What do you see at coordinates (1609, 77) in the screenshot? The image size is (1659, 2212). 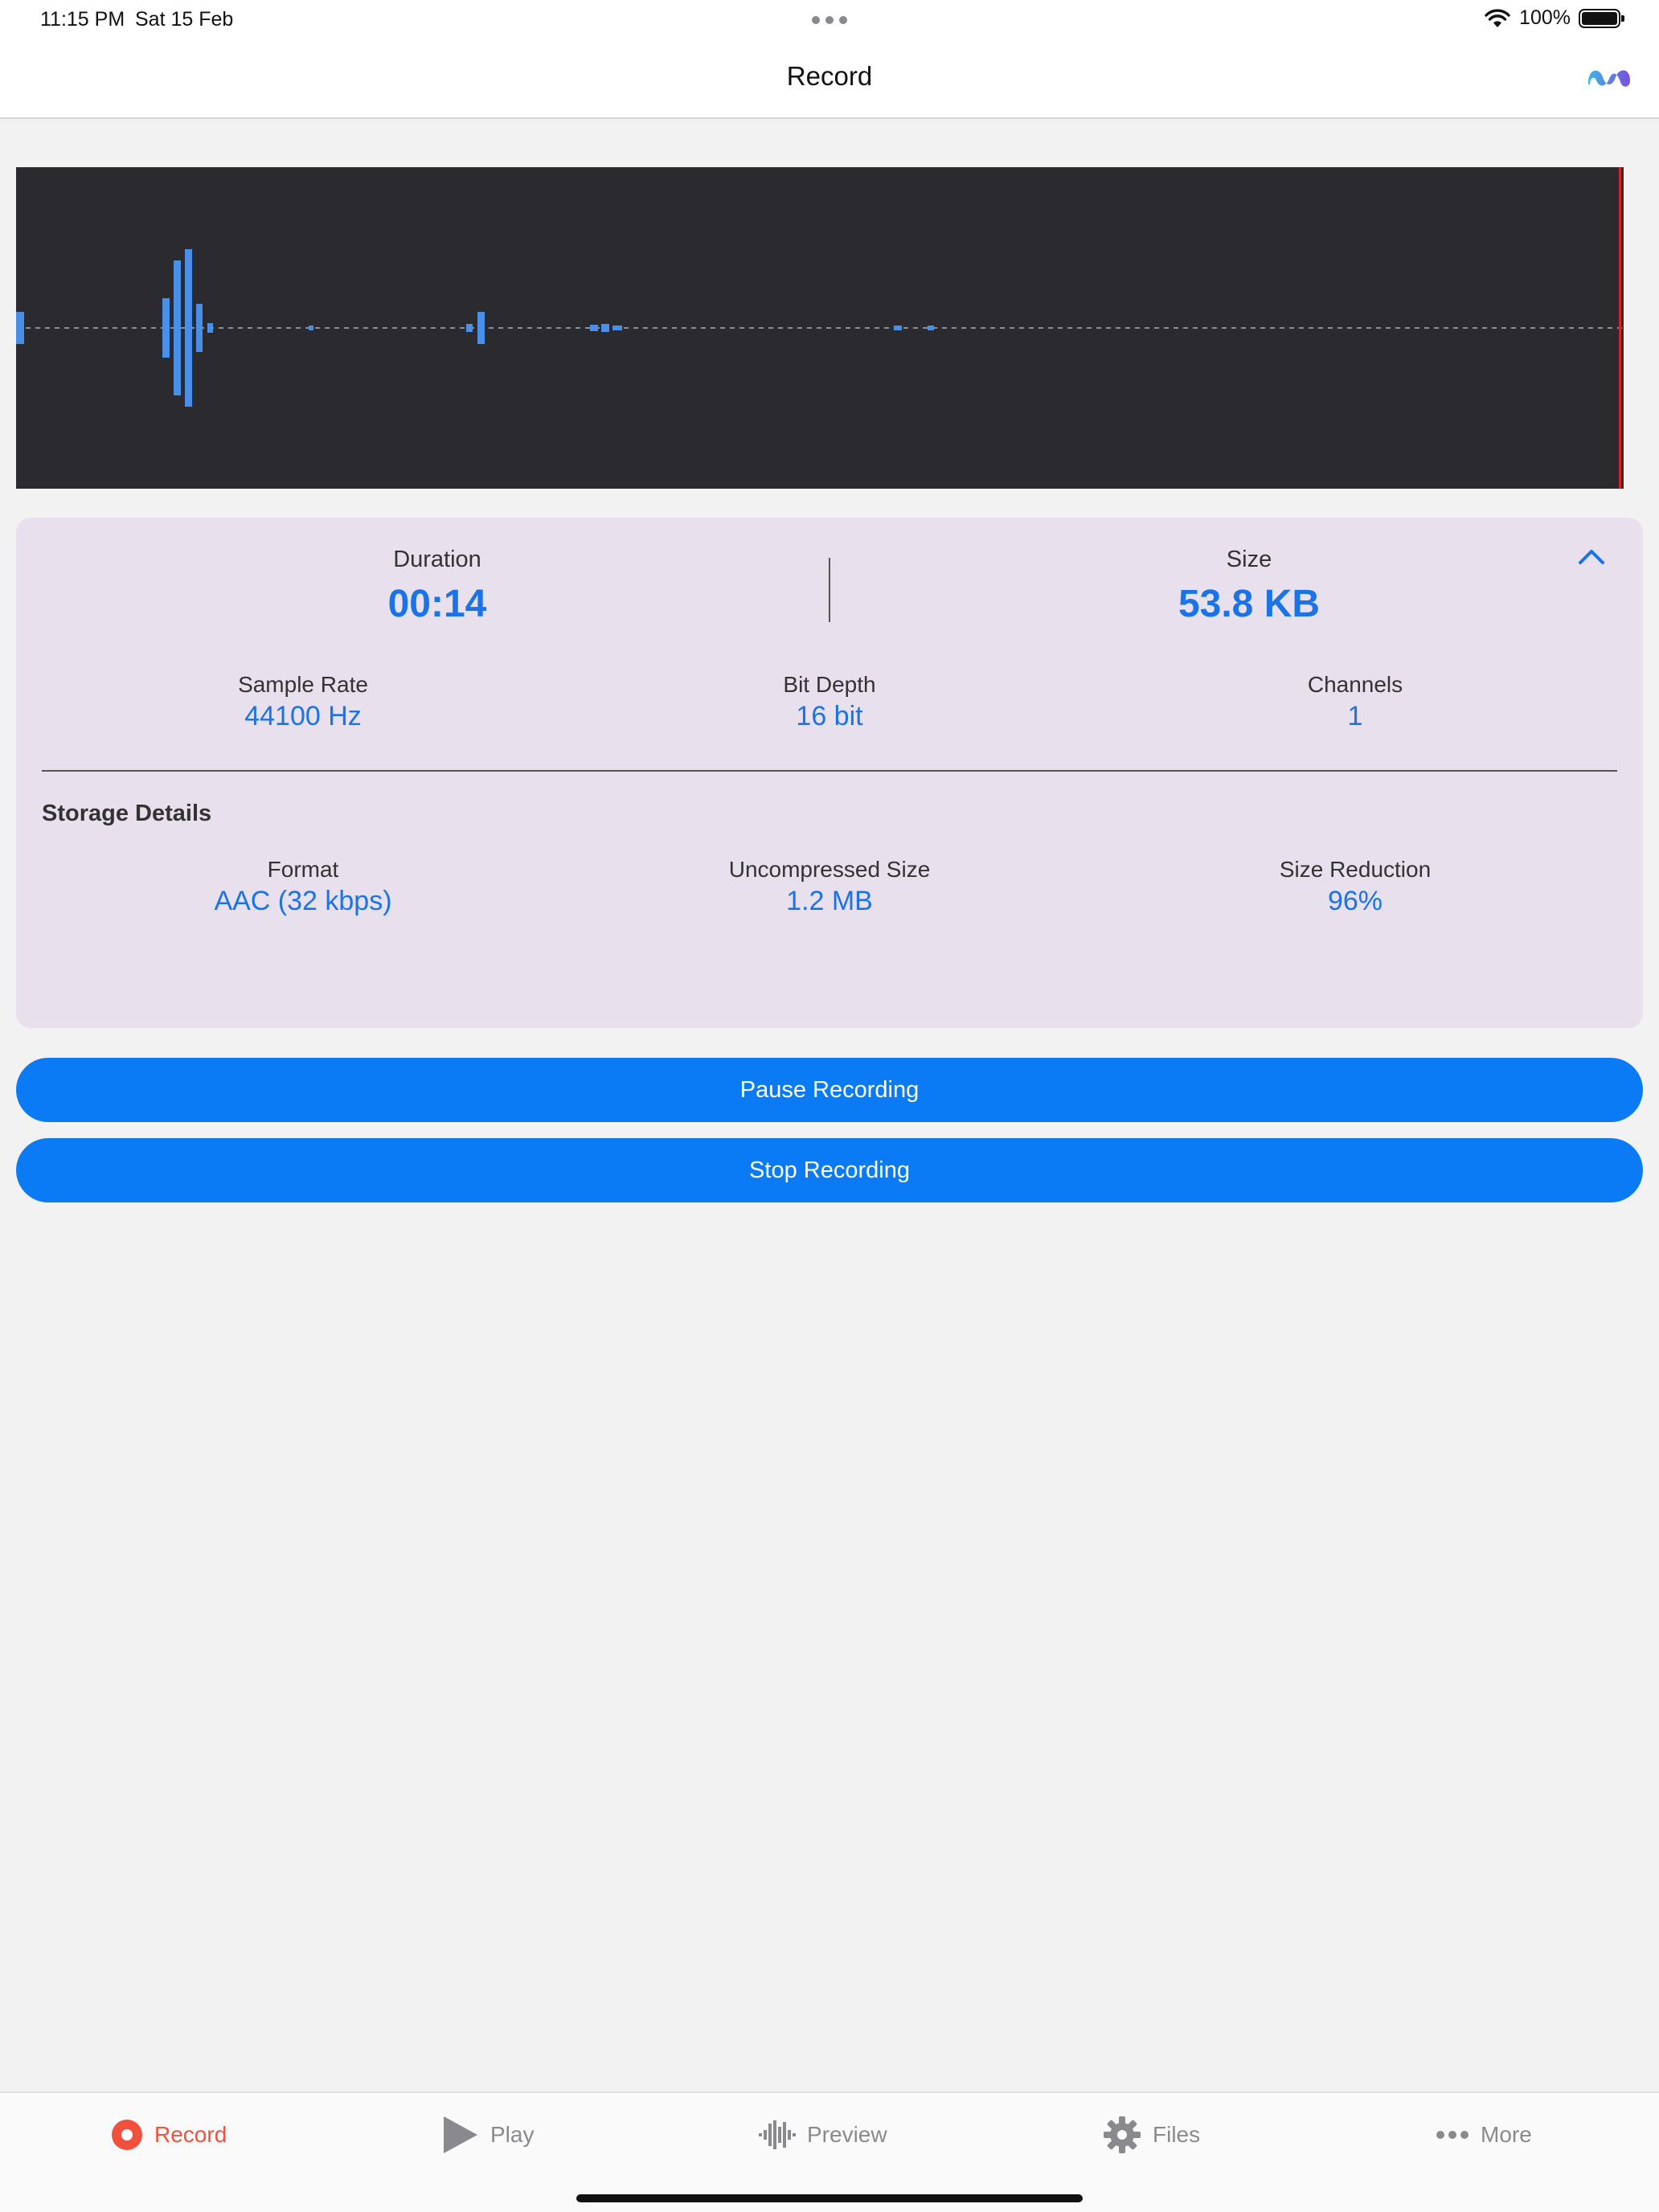 I see `app-logo-icon` at bounding box center [1609, 77].